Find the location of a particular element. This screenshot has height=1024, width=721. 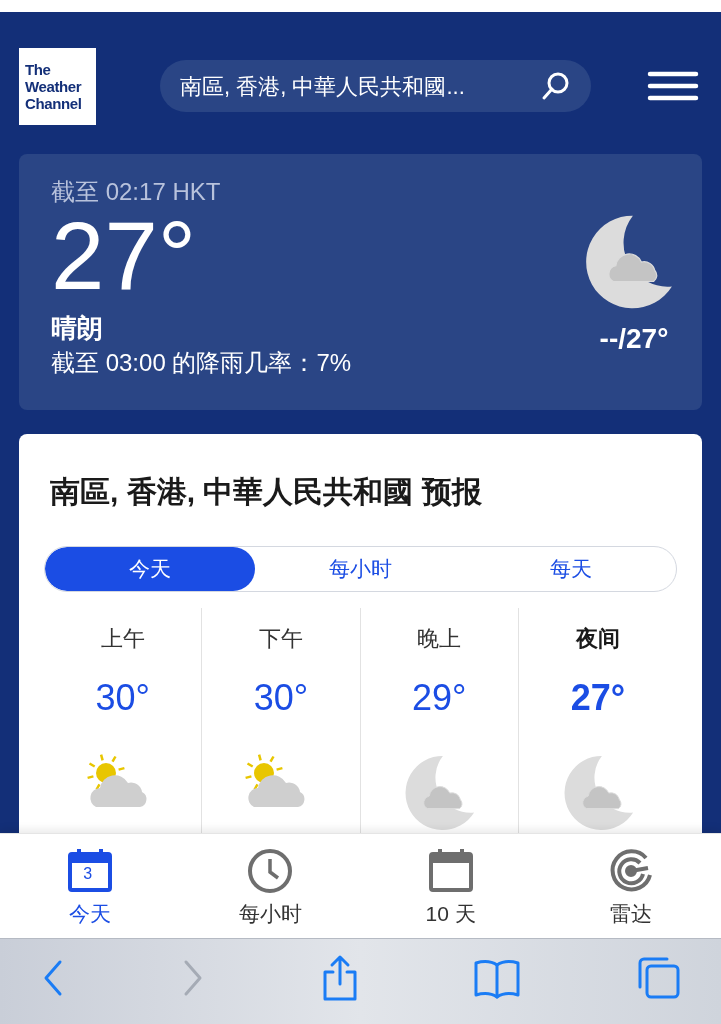

period-label: 晚上 is located at coordinates (439, 639).